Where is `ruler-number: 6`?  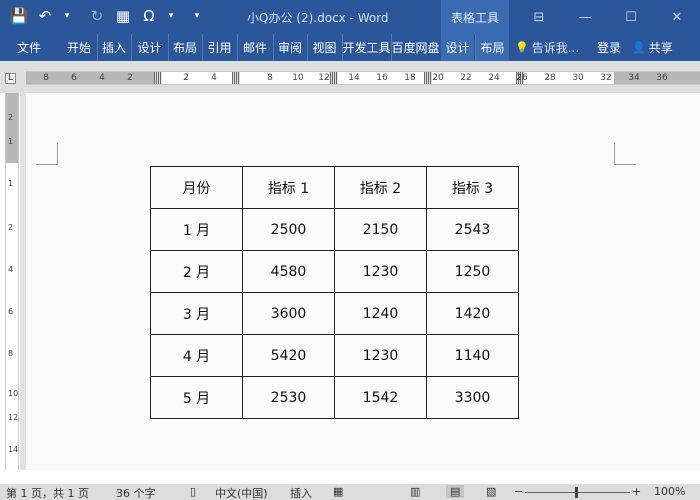
ruler-number: 6 is located at coordinates (74, 78).